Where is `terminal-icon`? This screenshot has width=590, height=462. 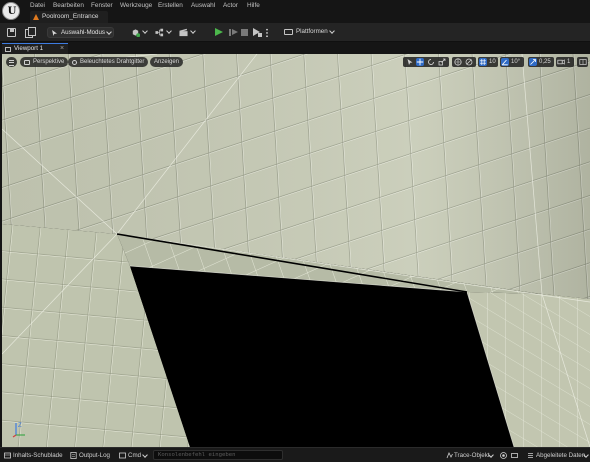 terminal-icon is located at coordinates (122, 455).